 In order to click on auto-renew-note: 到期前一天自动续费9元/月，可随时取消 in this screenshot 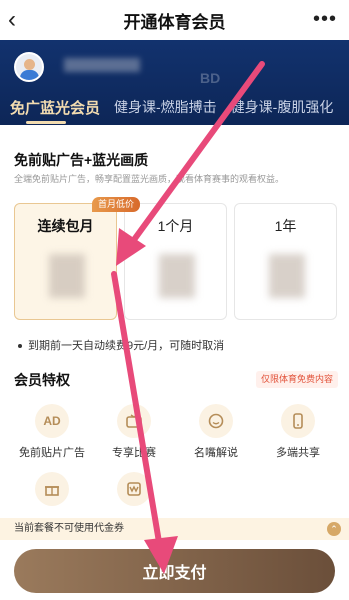, I will do `click(121, 345)`.